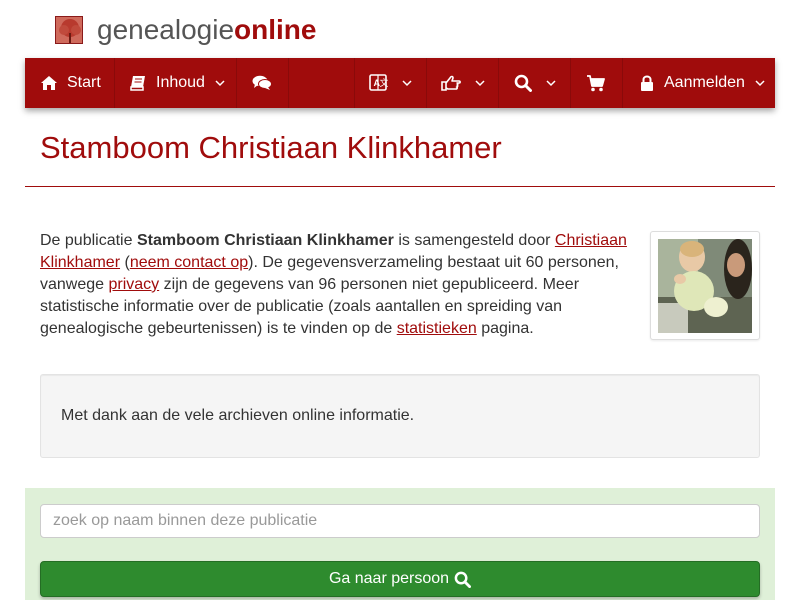 This screenshot has width=800, height=600. I want to click on logo-text-online: online, so click(275, 29).